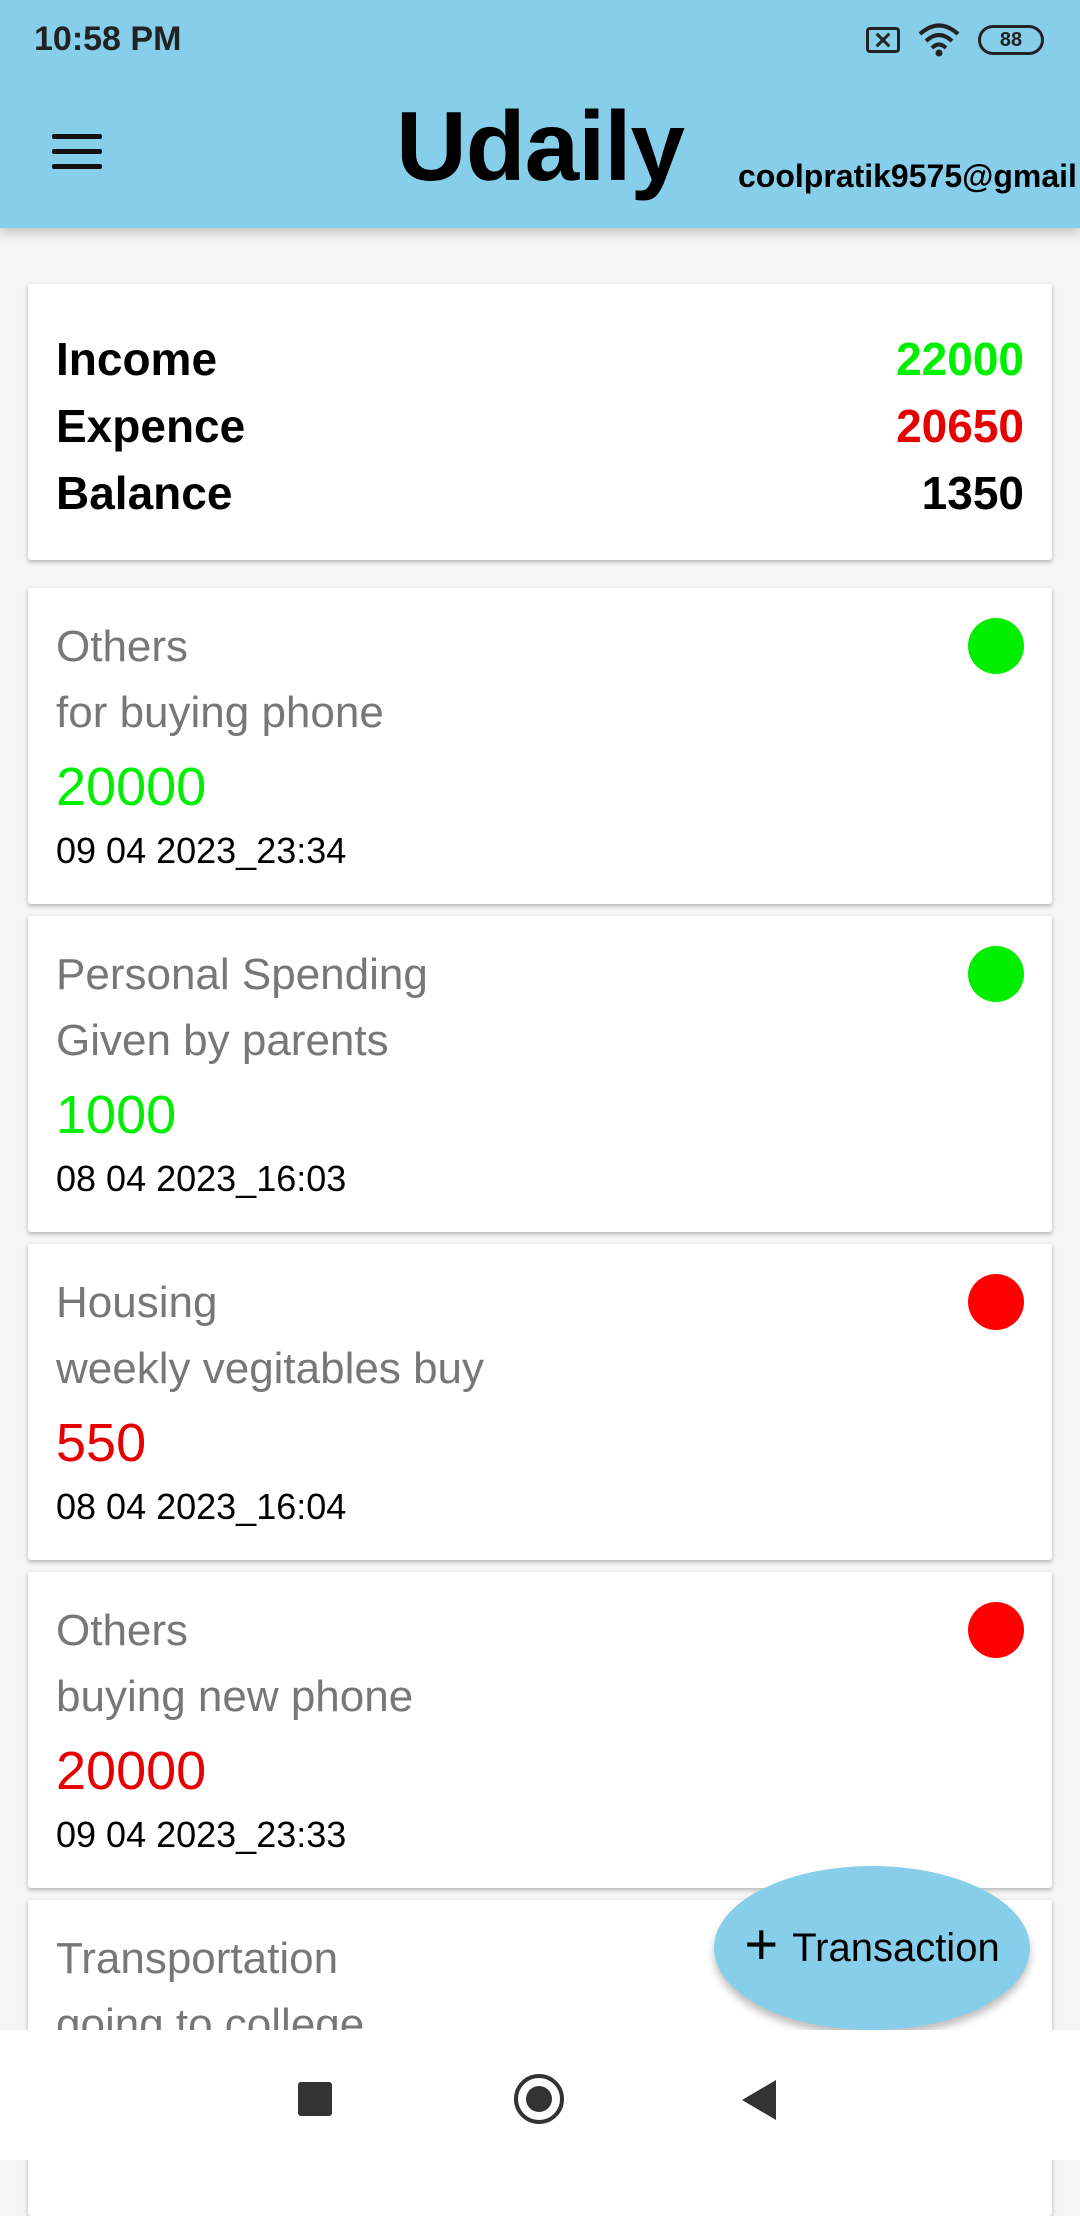 The height and width of the screenshot is (2216, 1080). Describe the element at coordinates (540, 359) in the screenshot. I see `income-row: Income 22000` at that location.